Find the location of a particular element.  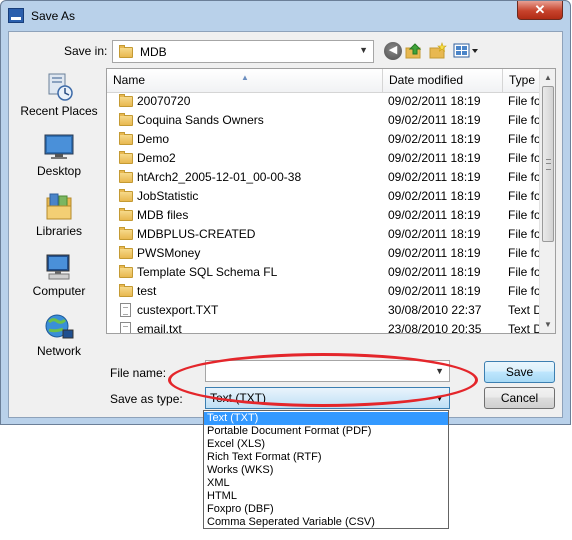

views-menu-icon is located at coordinates (467, 51).